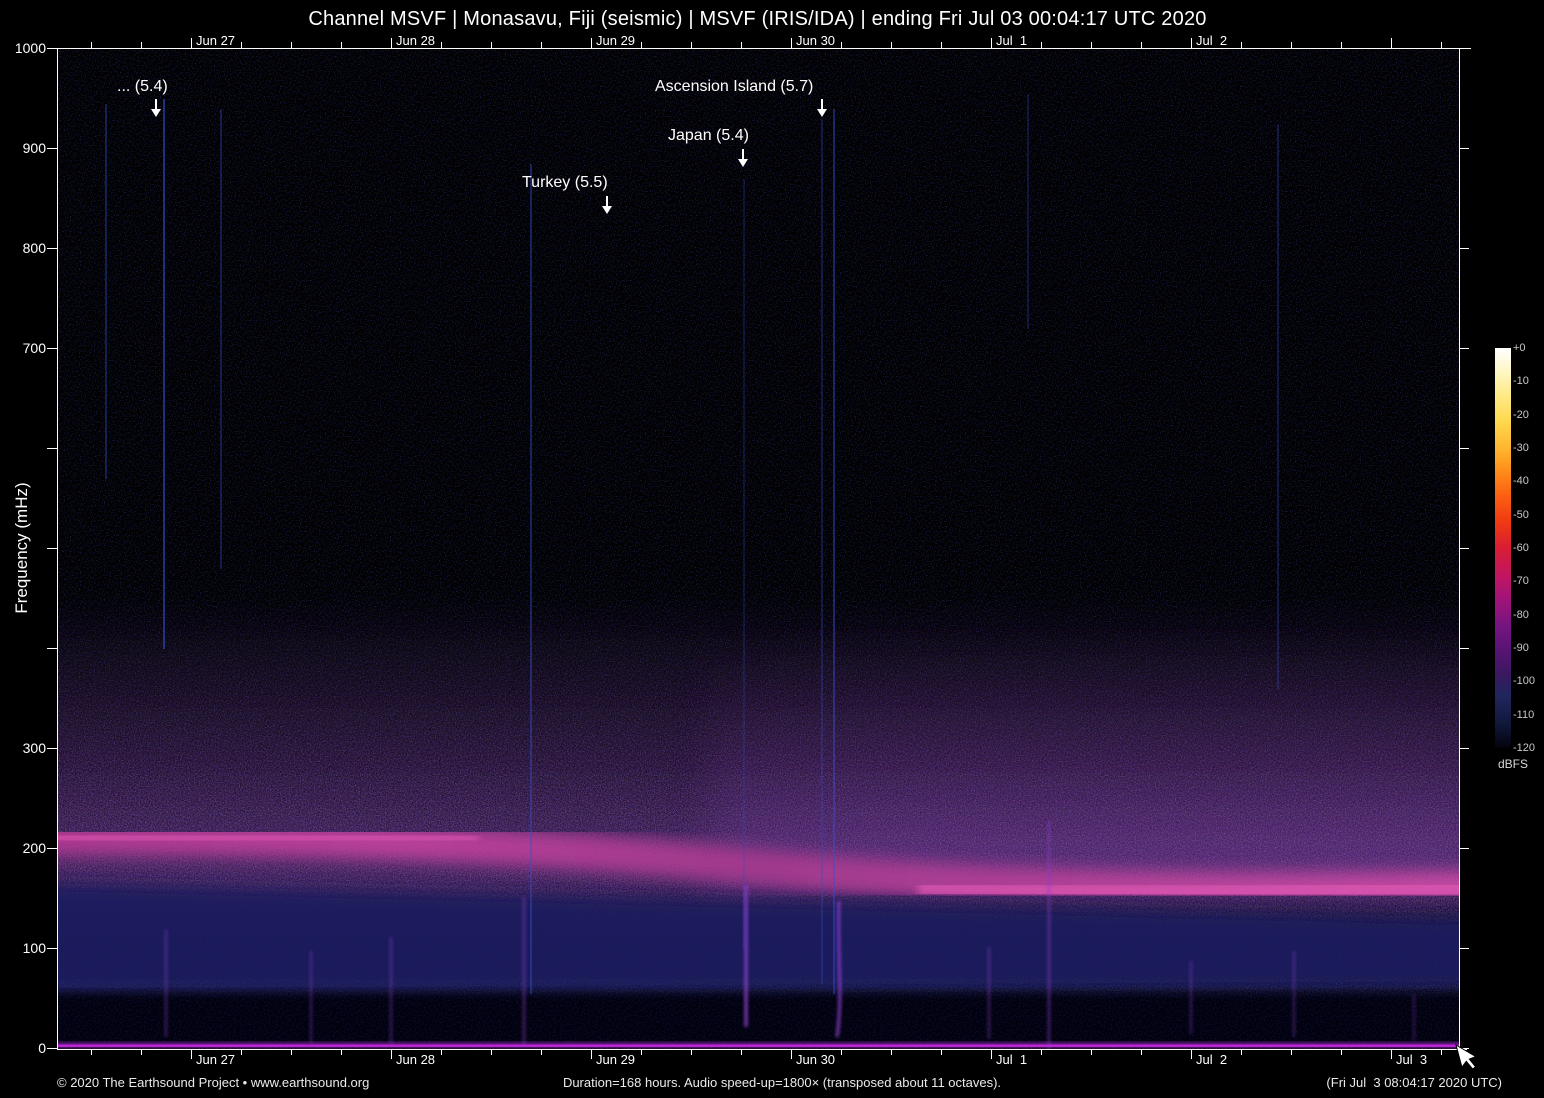 Image resolution: width=1544 pixels, height=1098 pixels. What do you see at coordinates (1412, 1059) in the screenshot?
I see `x-axis-bottom-label: Jul 3` at bounding box center [1412, 1059].